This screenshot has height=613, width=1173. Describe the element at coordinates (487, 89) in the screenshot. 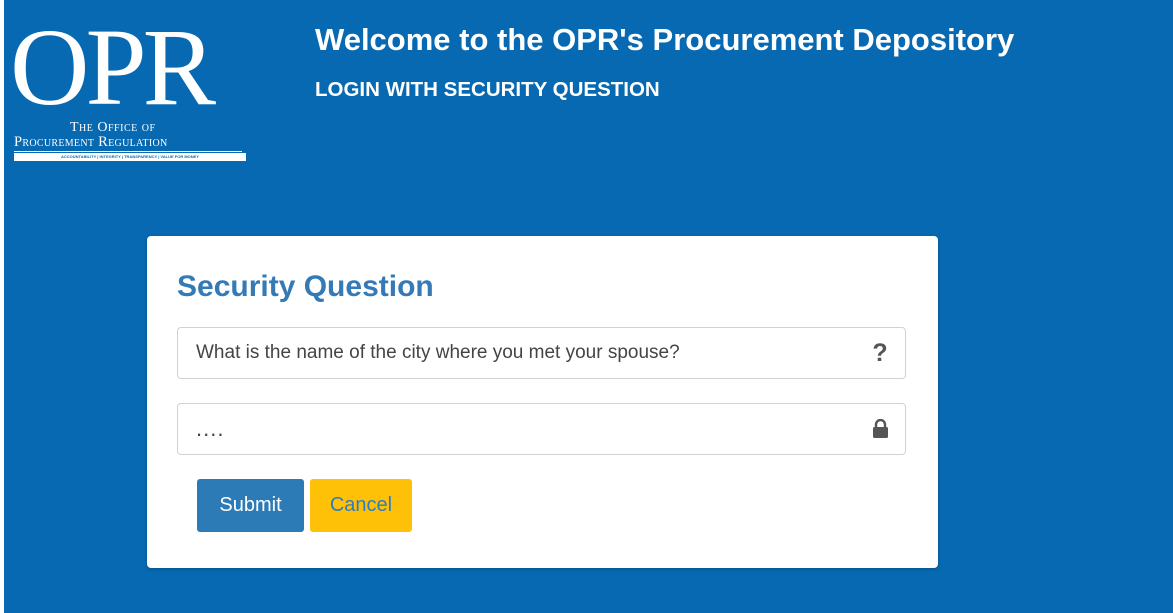

I see `page-subtitle: LOGIN WITH SECURITY QUESTION` at that location.